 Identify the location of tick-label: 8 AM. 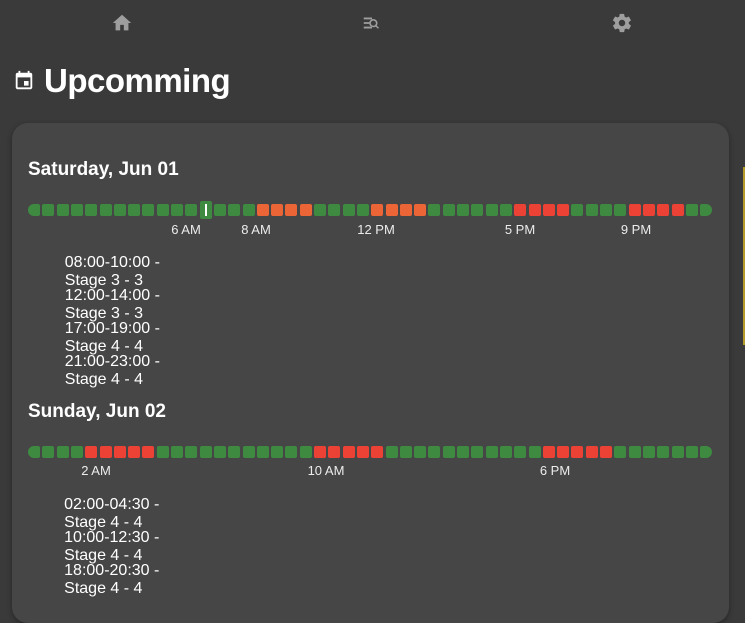
(256, 229).